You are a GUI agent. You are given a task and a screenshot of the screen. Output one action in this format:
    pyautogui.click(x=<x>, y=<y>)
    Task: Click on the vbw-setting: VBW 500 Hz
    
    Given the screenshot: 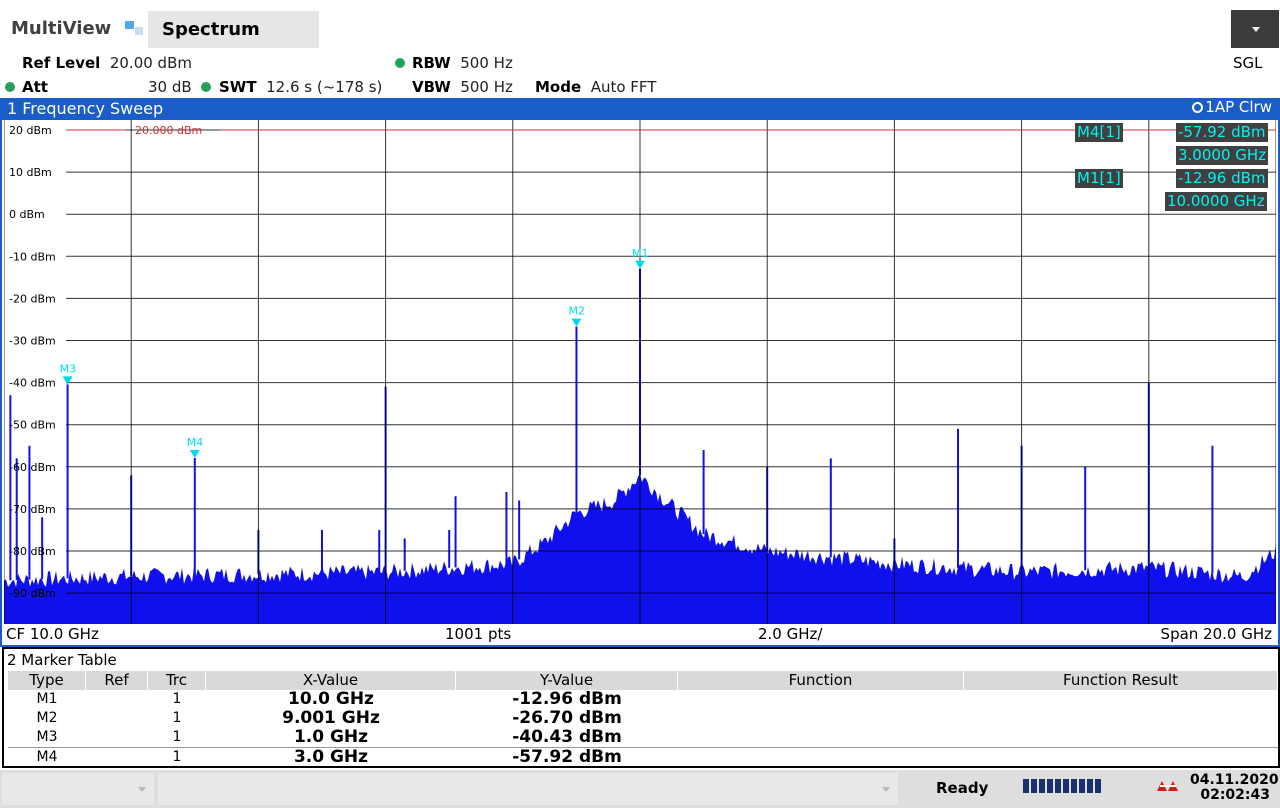 What is the action you would take?
    pyautogui.click(x=462, y=87)
    